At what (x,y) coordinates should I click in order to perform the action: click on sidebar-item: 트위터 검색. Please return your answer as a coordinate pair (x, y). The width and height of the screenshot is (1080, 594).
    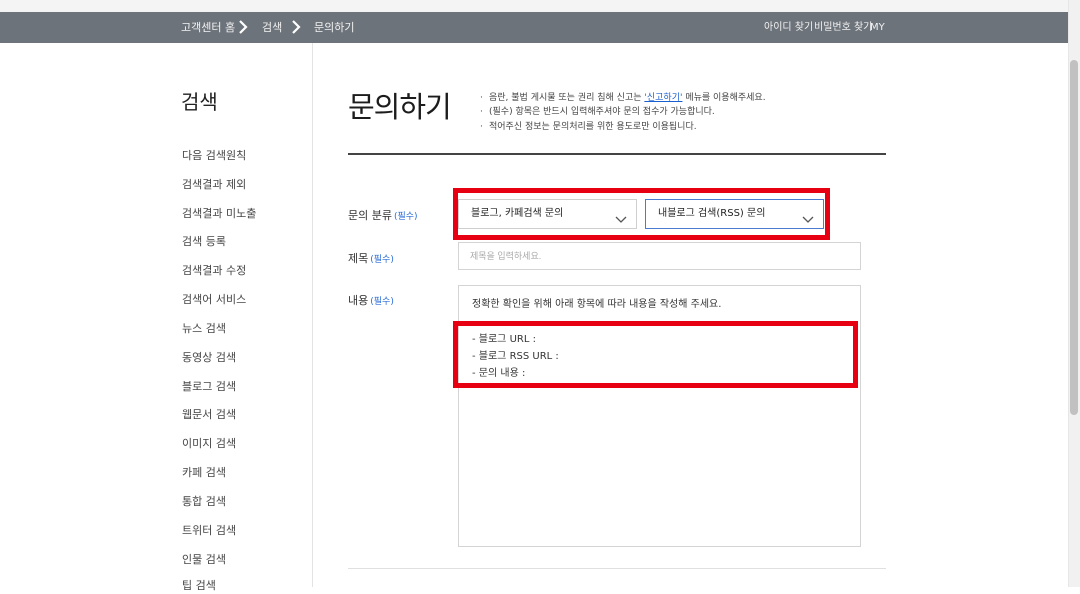
    Looking at the image, I should click on (209, 531).